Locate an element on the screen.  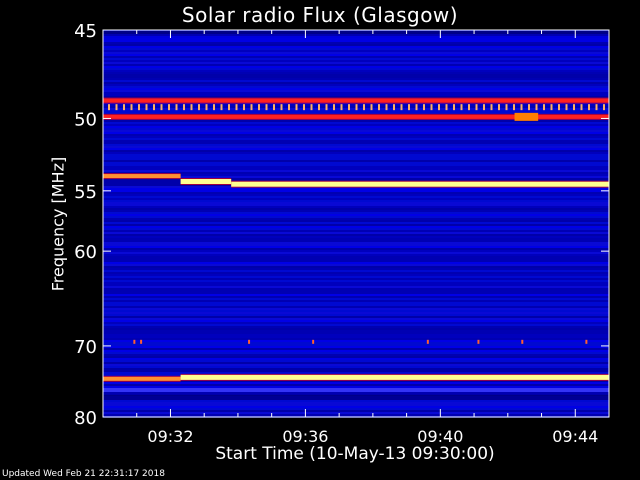
spectrogram-texture-band is located at coordinates (356, 397).